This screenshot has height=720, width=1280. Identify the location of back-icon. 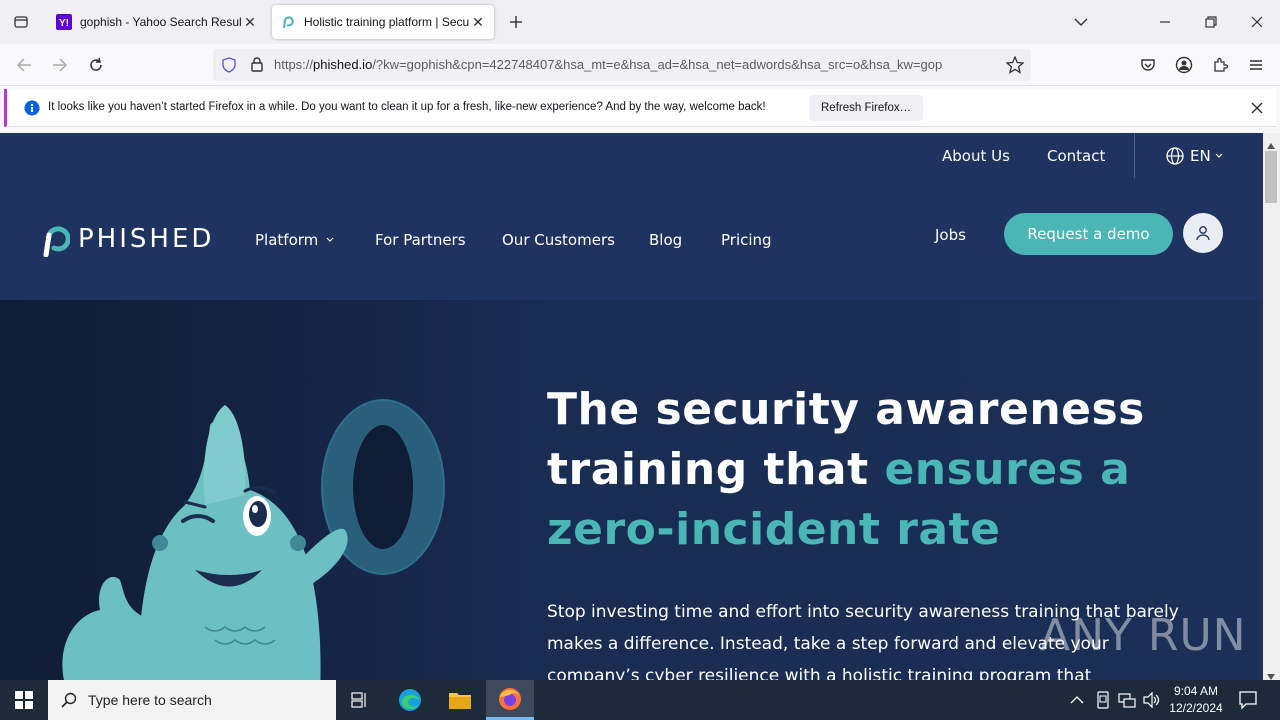
(24, 65).